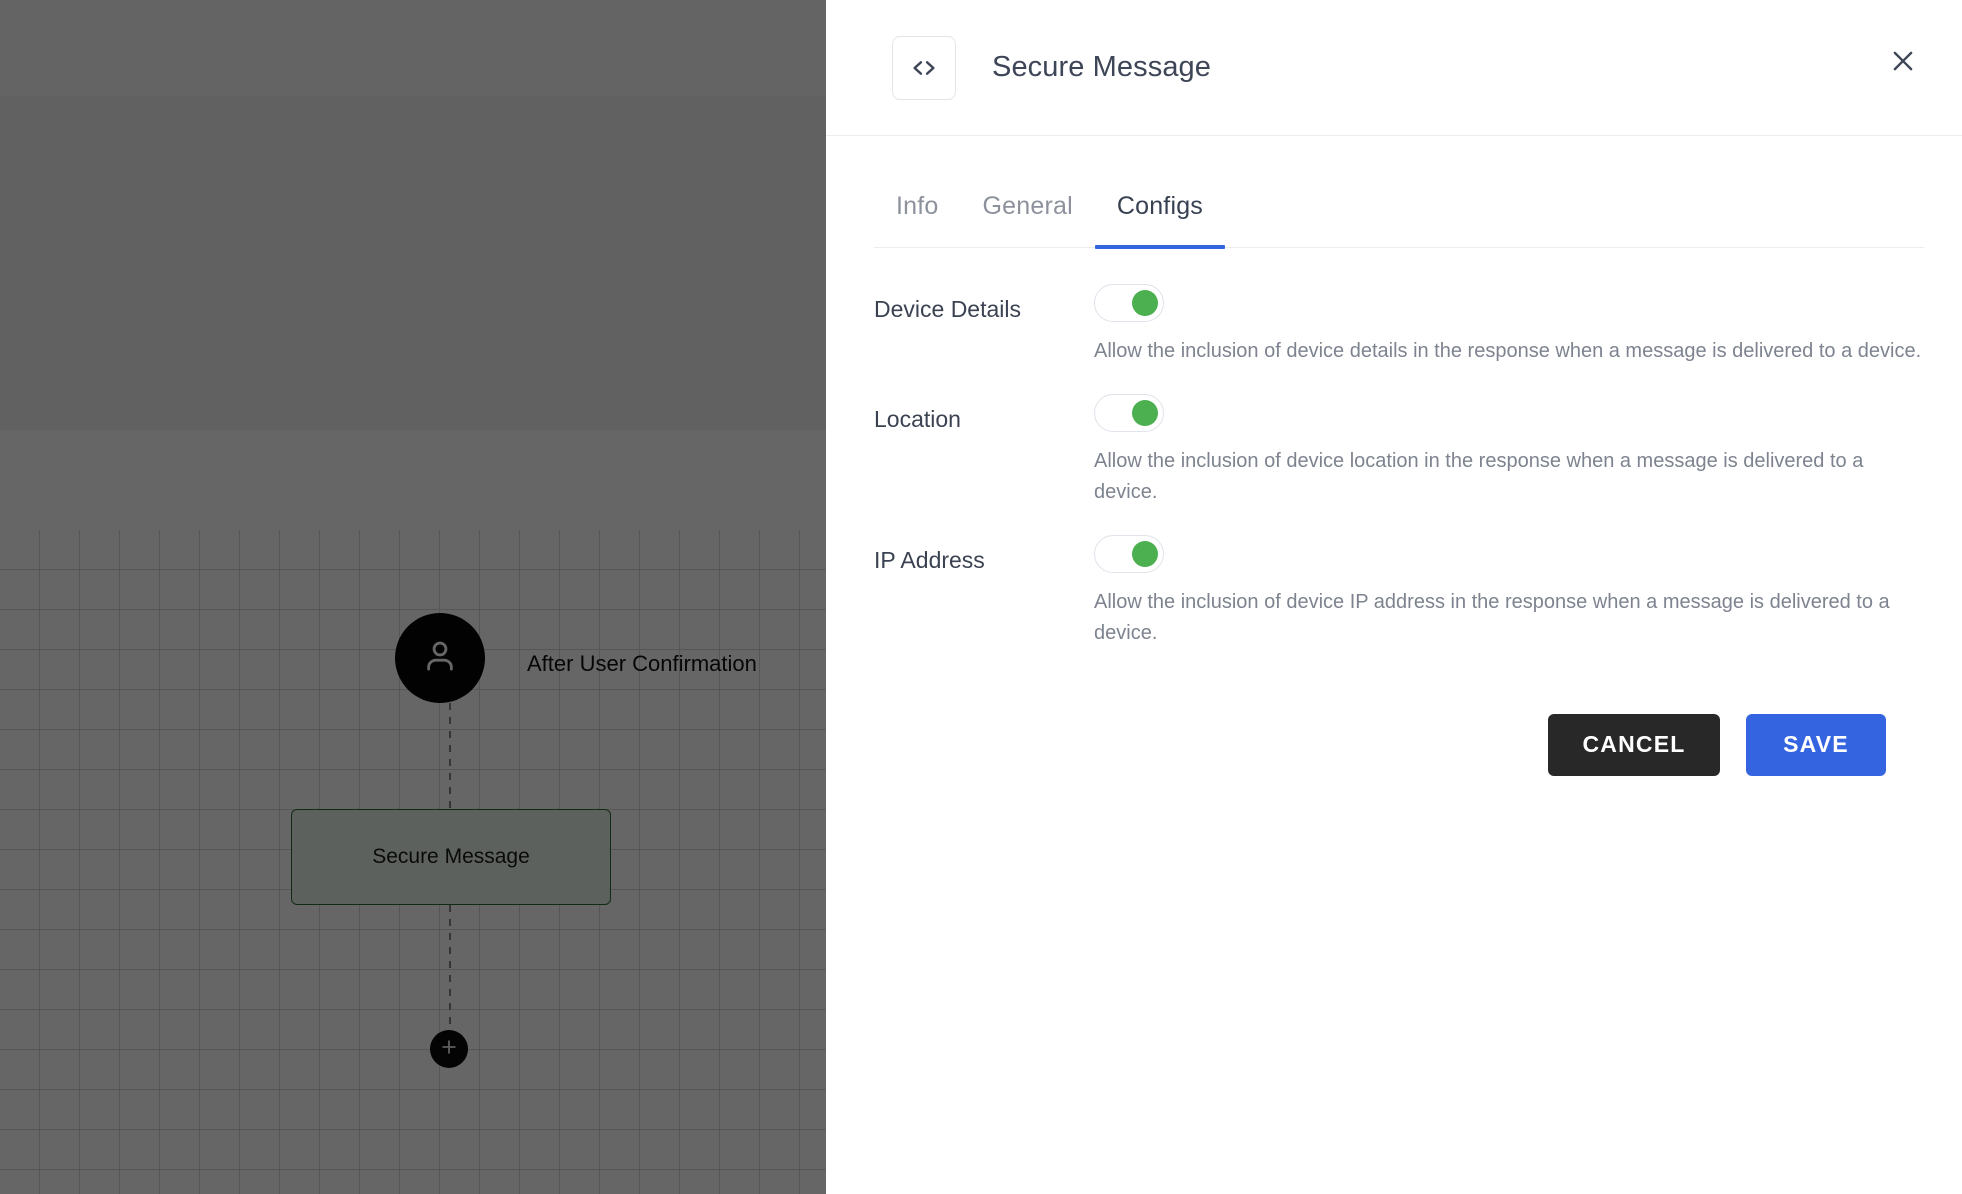  I want to click on flow-connector-top, so click(450, 756).